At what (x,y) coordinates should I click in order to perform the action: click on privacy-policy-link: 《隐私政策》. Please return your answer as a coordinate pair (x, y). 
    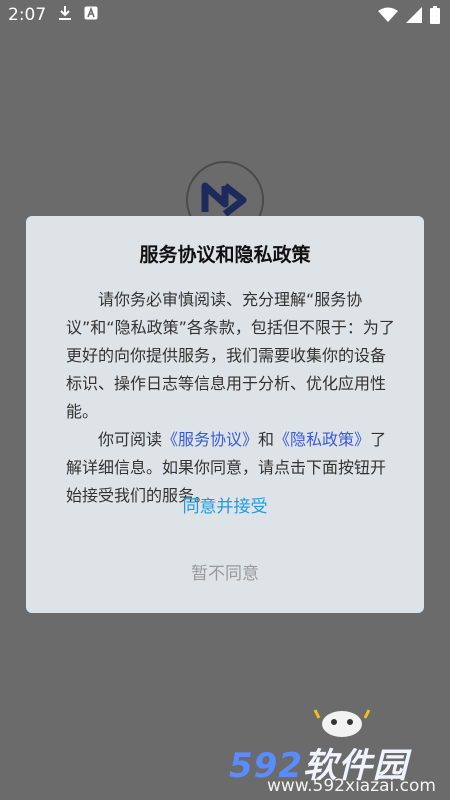
    Looking at the image, I should click on (322, 439).